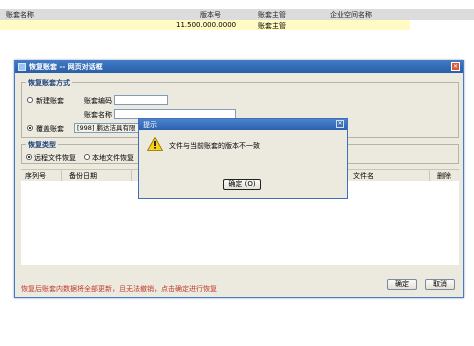 This screenshot has width=474, height=346. Describe the element at coordinates (22, 67) in the screenshot. I see `window-icon` at that location.